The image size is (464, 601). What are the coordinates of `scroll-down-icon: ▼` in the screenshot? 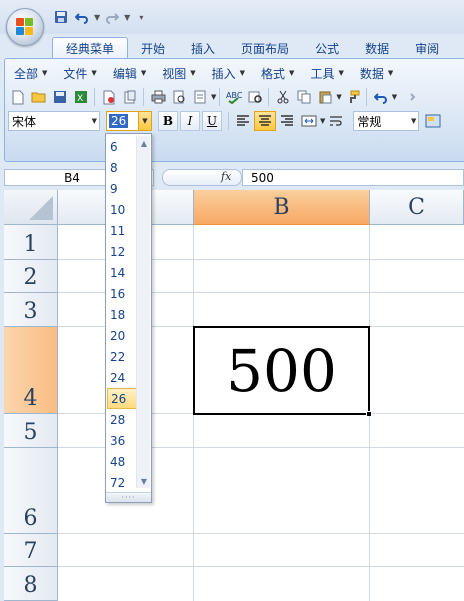 It's located at (144, 481).